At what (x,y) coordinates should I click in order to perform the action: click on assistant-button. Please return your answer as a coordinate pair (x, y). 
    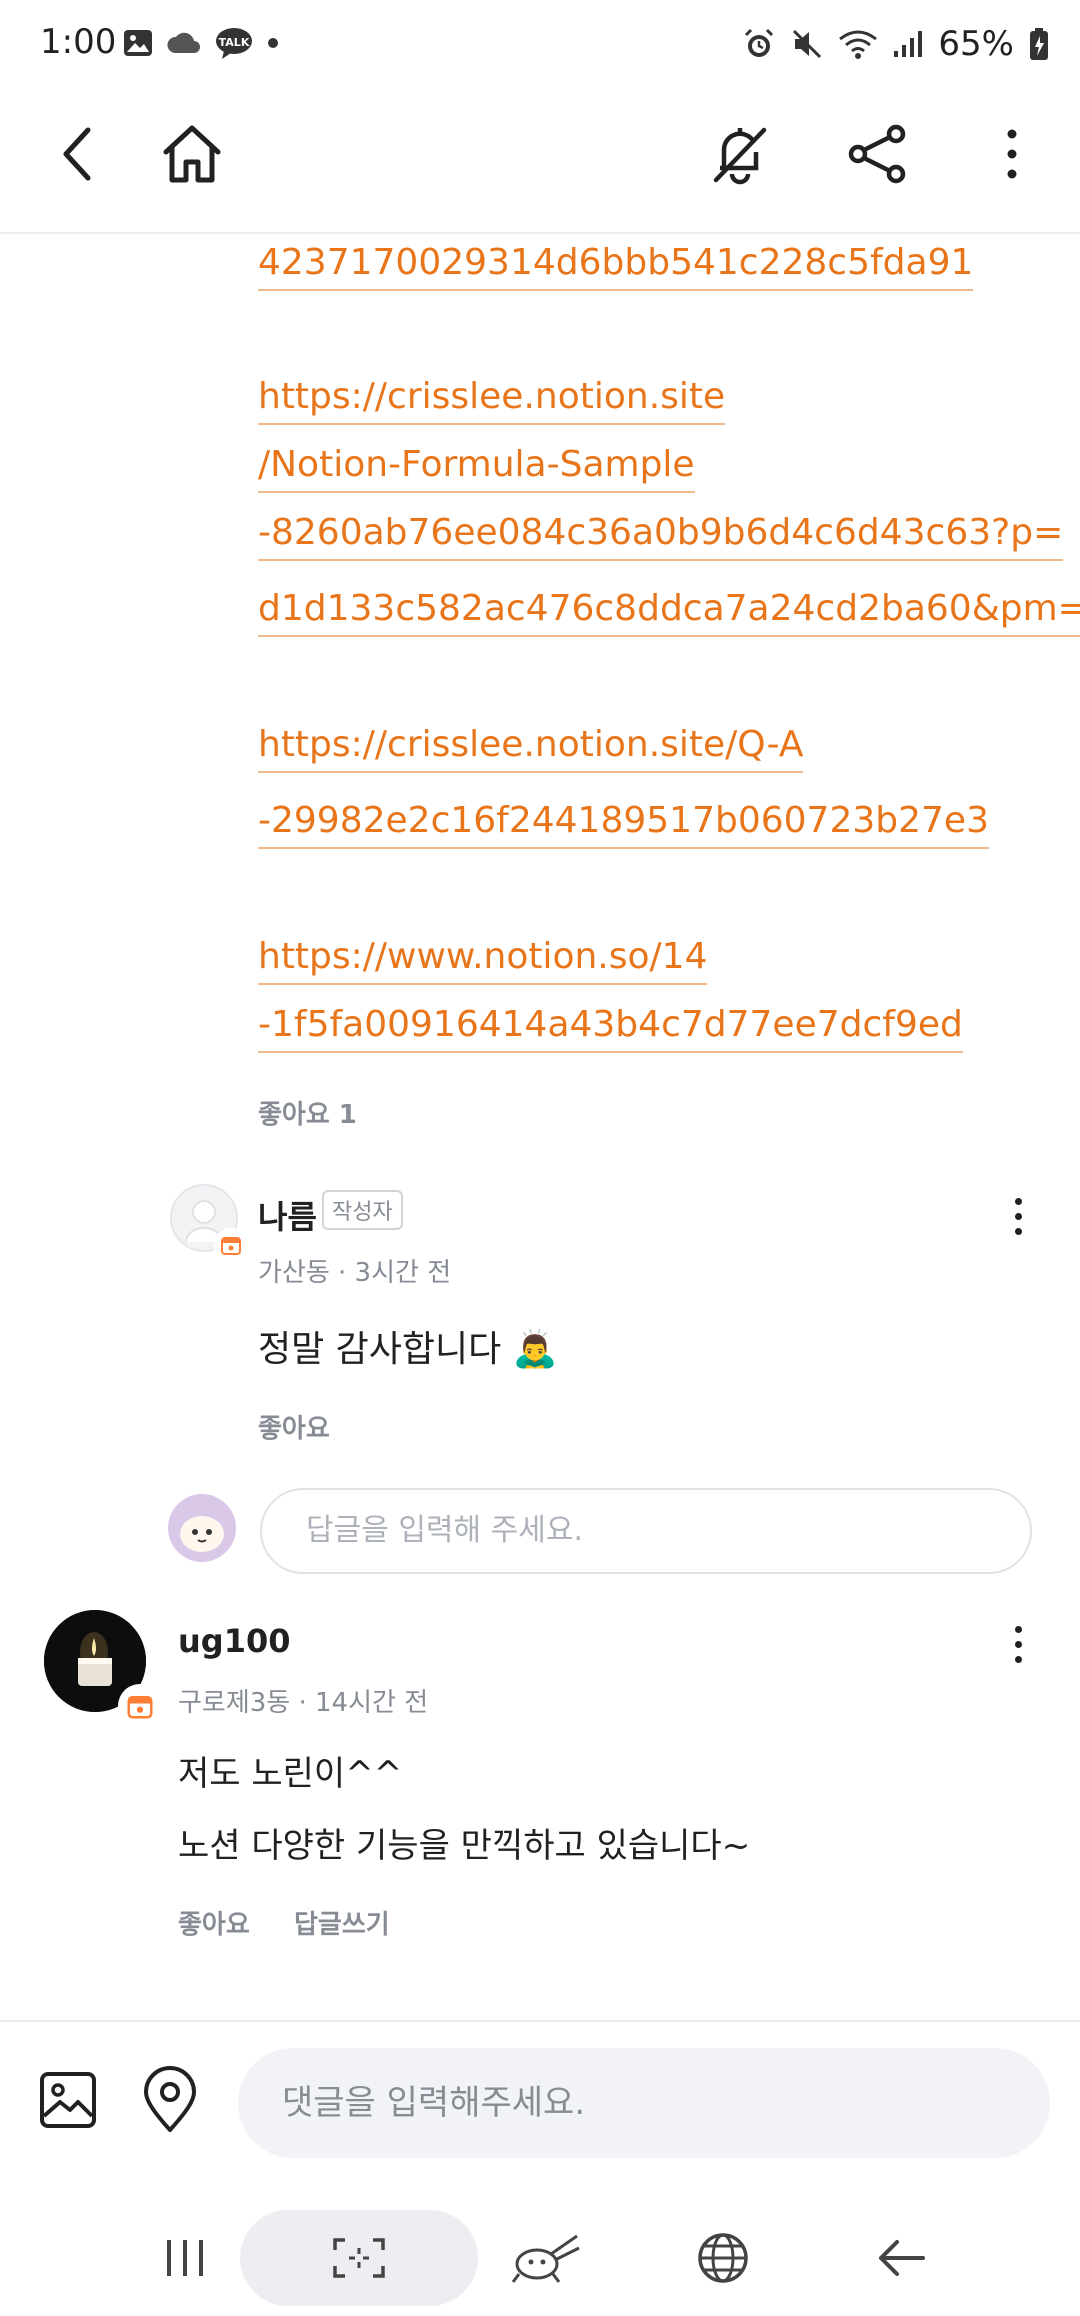
    Looking at the image, I should click on (545, 2258).